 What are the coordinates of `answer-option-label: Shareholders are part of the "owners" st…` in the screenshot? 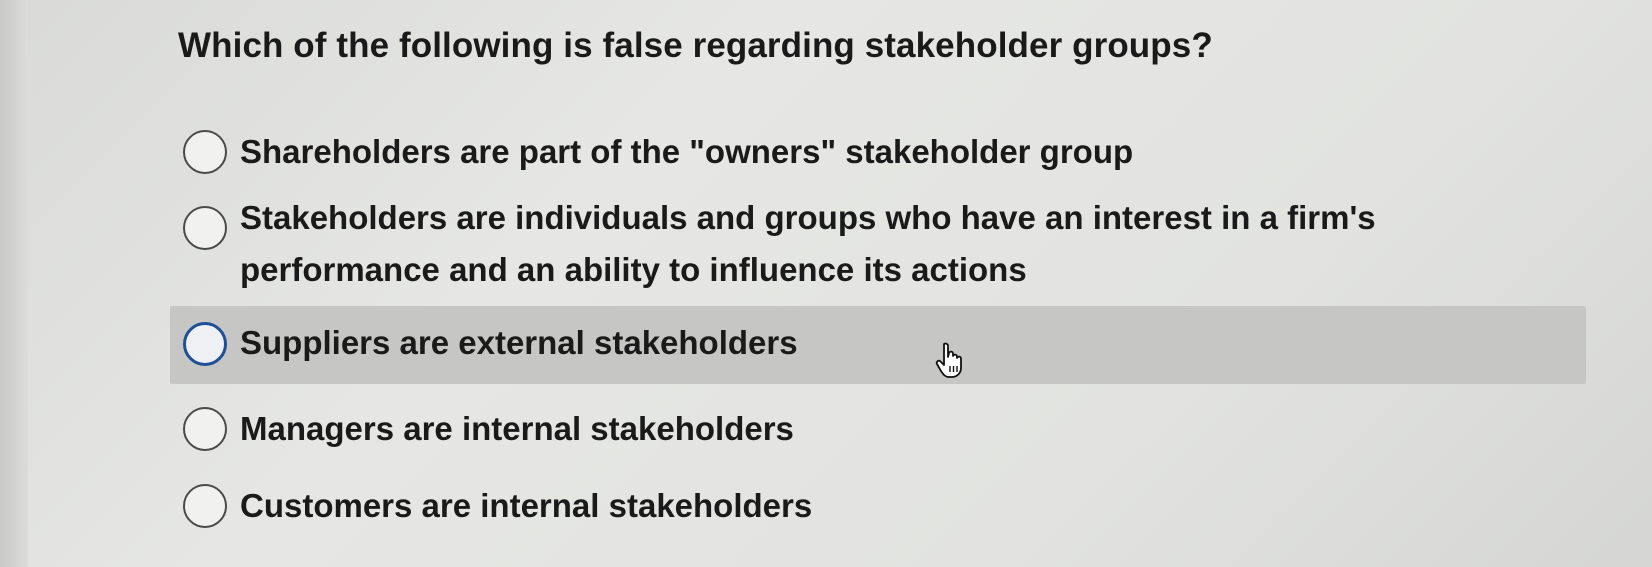 It's located at (687, 151).